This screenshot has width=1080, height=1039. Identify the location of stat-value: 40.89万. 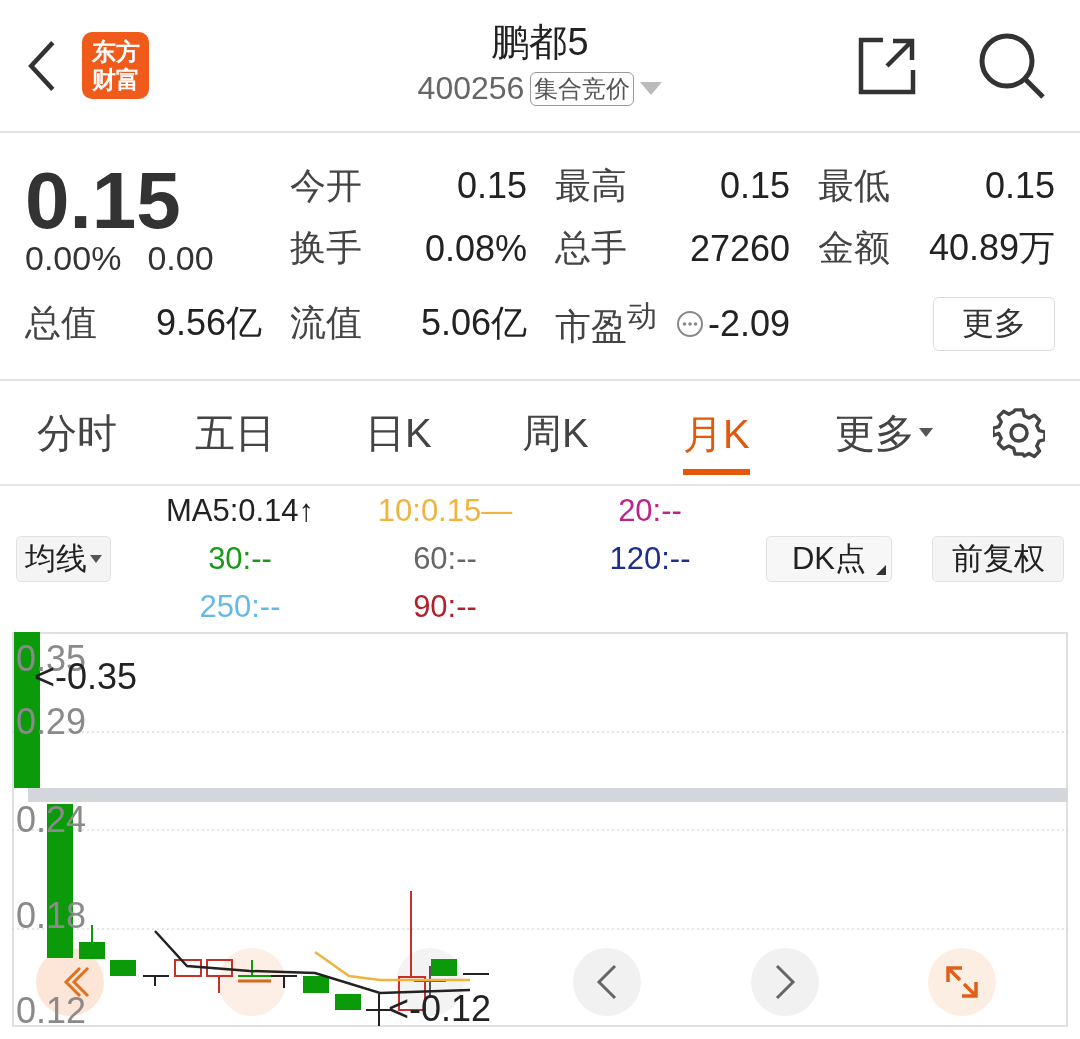
(991, 248).